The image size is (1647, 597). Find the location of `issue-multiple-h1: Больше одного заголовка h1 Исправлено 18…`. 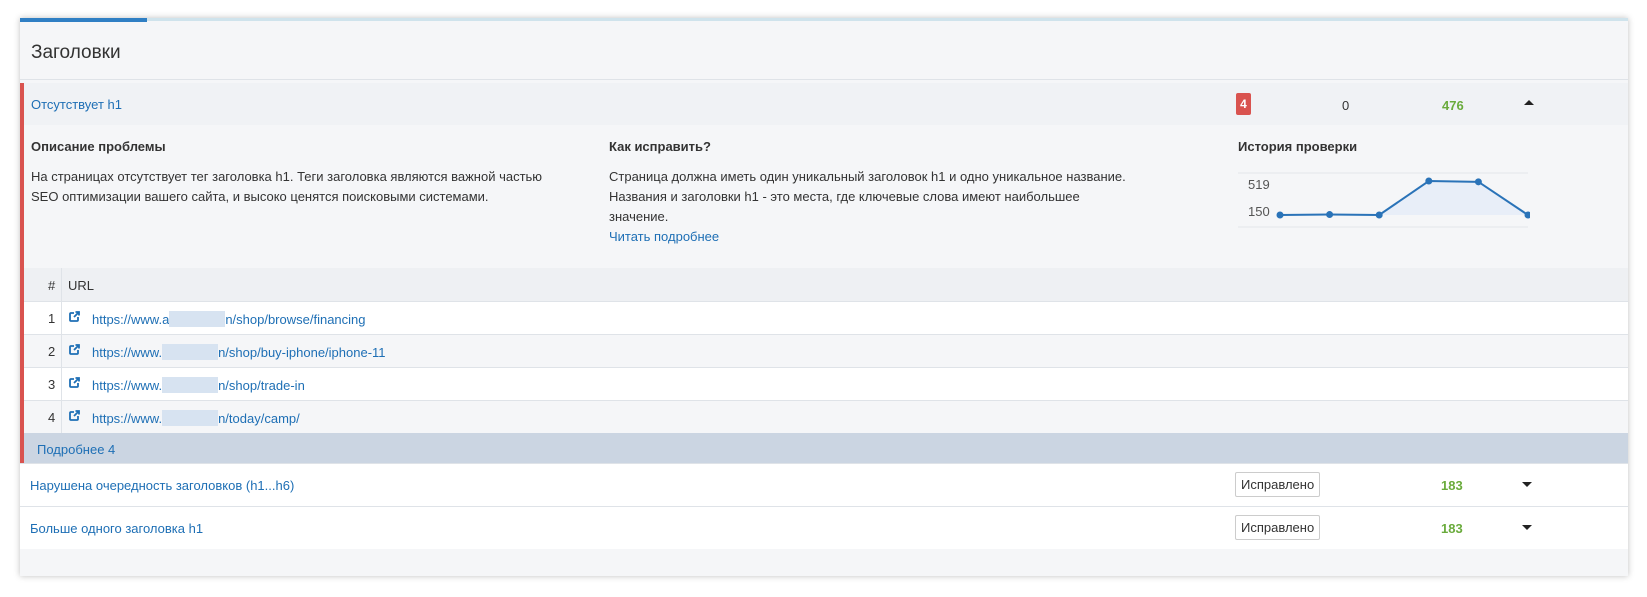

issue-multiple-h1: Больше одного заголовка h1 Исправлено 18… is located at coordinates (824, 527).